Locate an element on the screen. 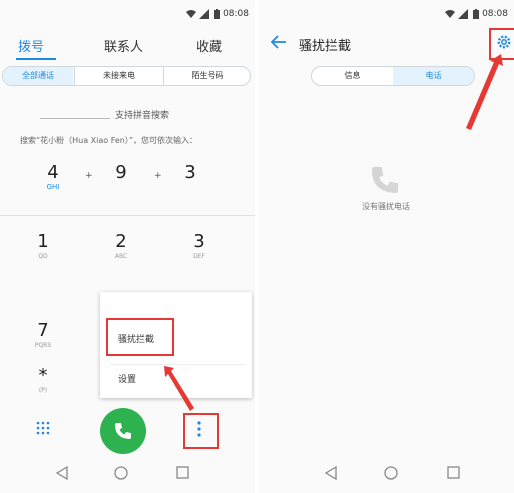  tab-calls: 电话 is located at coordinates (433, 76).